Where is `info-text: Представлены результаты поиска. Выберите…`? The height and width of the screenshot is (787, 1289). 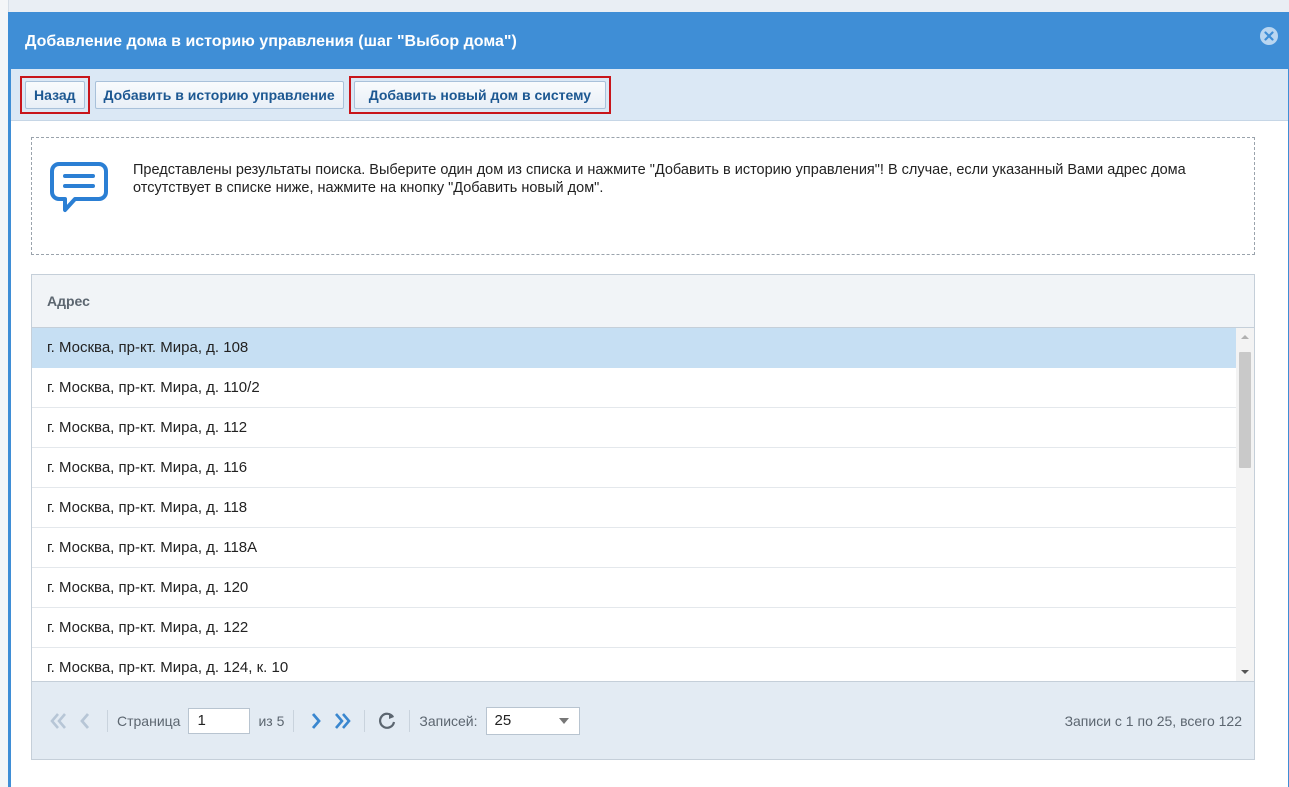 info-text: Представлены результаты поиска. Выберите… is located at coordinates (659, 179).